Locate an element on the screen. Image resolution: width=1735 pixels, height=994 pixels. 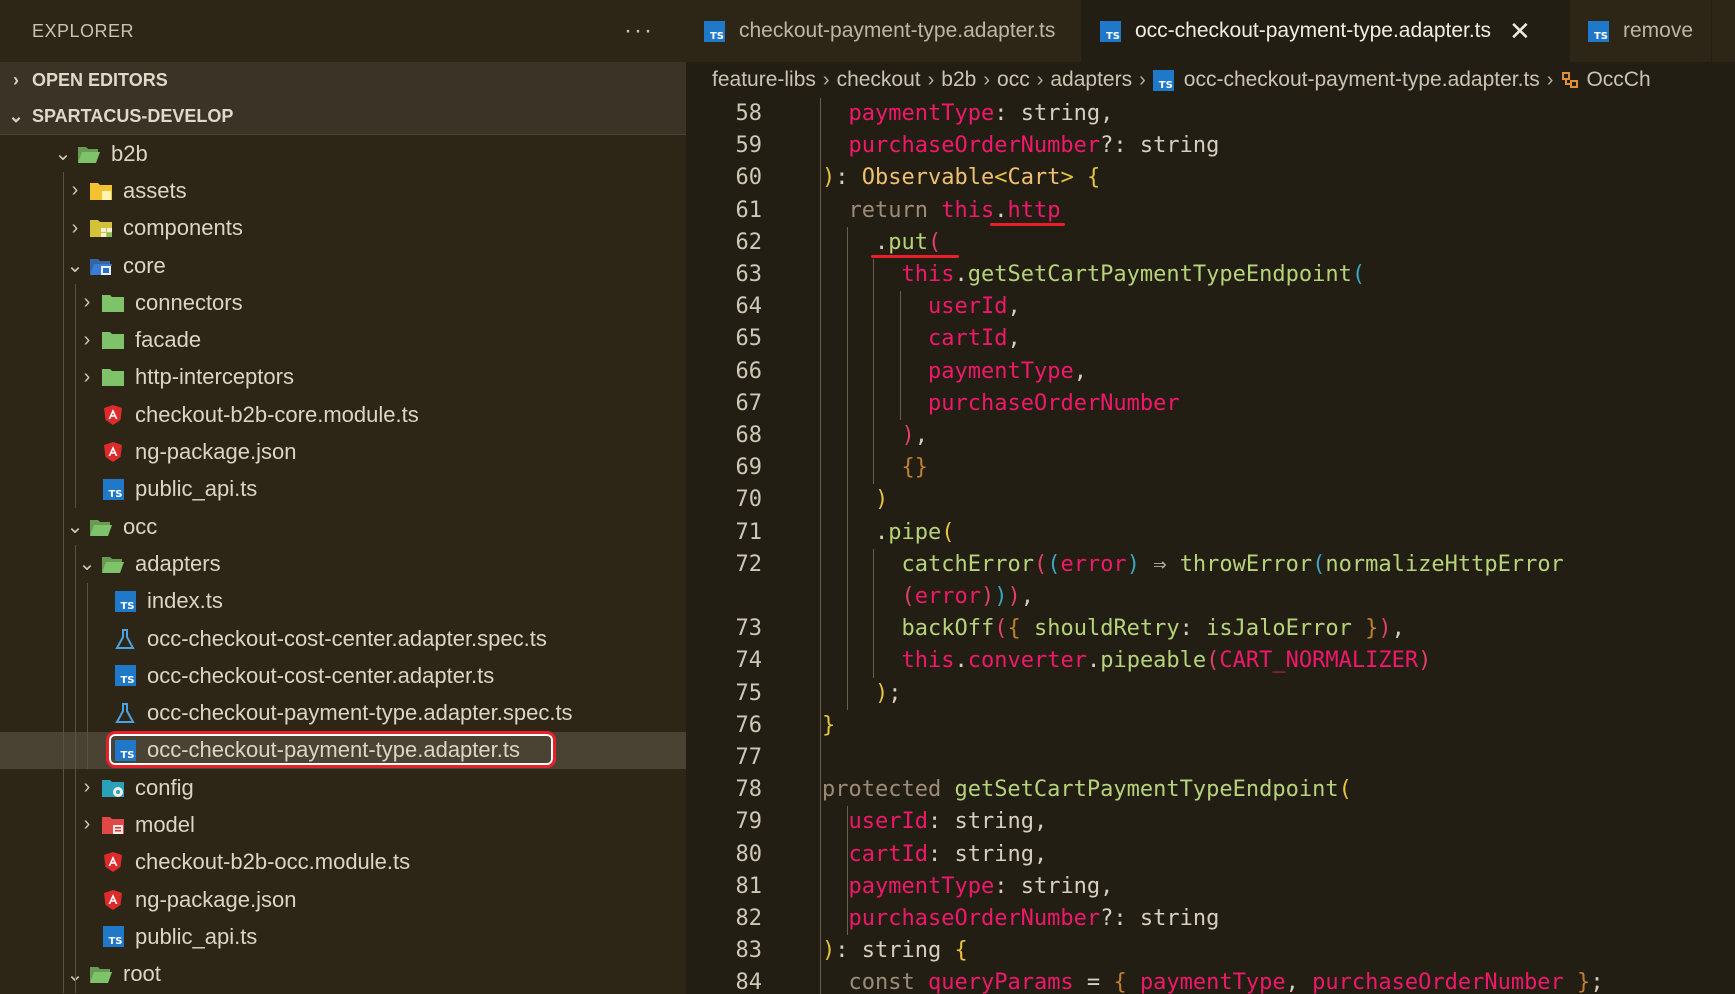
code-line: } is located at coordinates (828, 726).